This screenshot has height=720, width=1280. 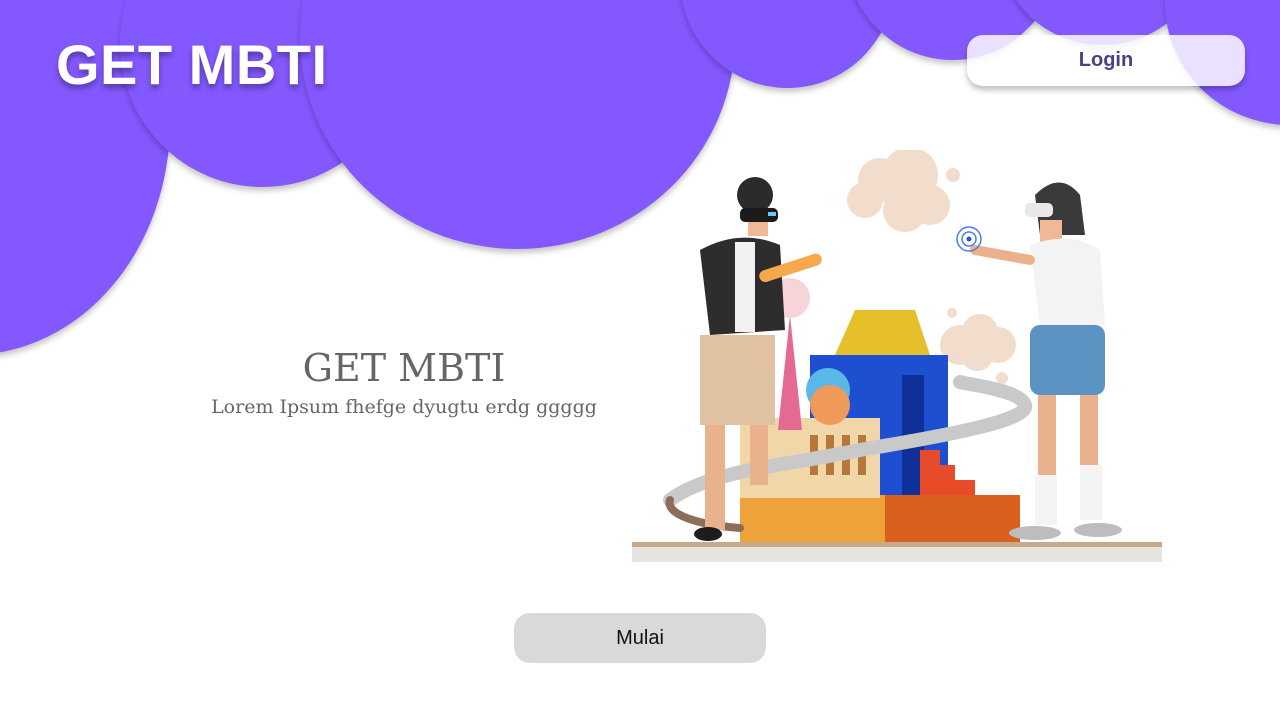 What do you see at coordinates (192, 64) in the screenshot?
I see `brand-logo-text: GET MBTI` at bounding box center [192, 64].